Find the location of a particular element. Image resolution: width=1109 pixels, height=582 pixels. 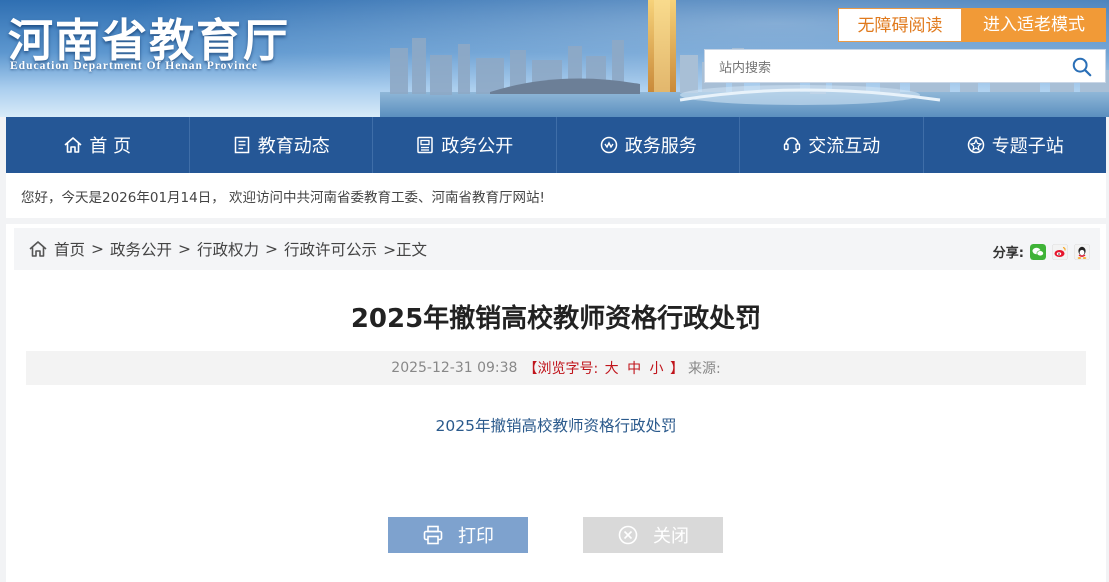

print-button: 打印 is located at coordinates (458, 535).